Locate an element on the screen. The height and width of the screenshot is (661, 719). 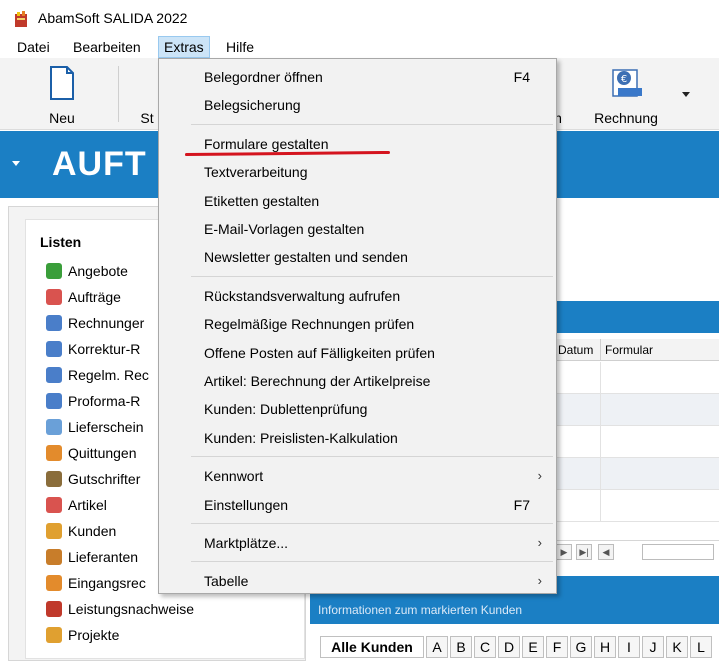
menu-item: Regelmäßige Rechnungen prüfen is located at coordinates (357, 324).